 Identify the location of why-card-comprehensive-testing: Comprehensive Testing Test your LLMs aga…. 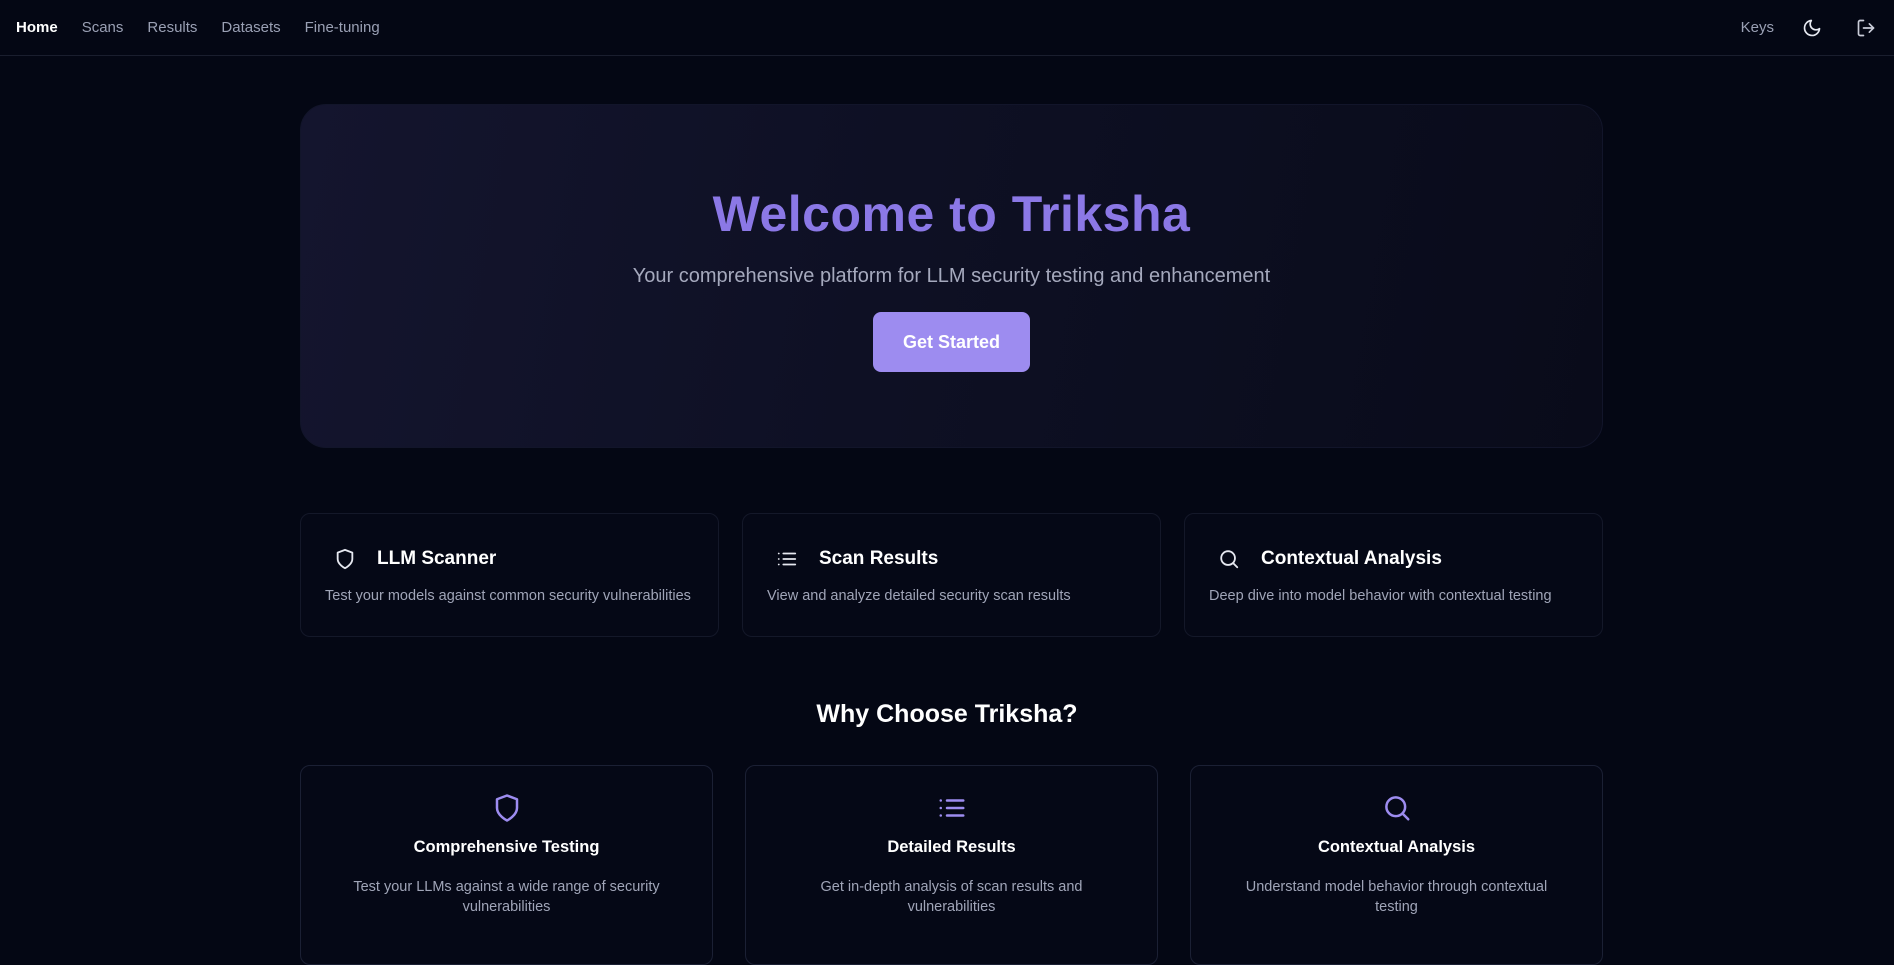
(506, 865).